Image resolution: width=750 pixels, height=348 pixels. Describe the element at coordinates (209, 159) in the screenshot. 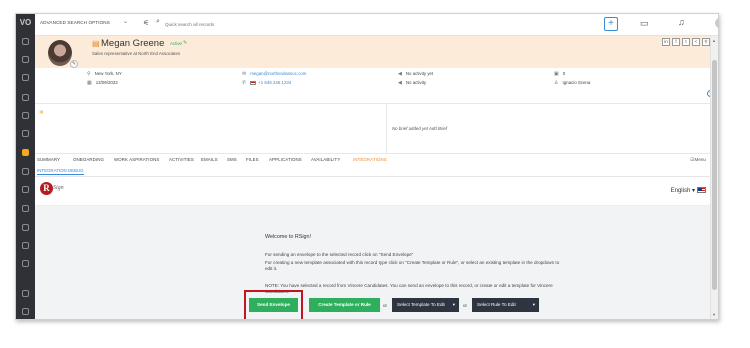

I see `tab-emails: EMAILS` at that location.